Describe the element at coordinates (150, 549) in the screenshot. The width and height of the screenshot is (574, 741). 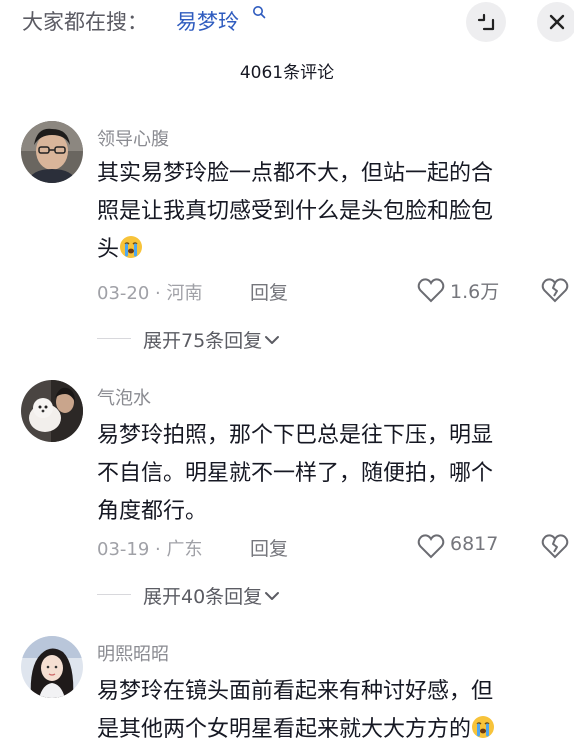
I see `comment-meta: 03-19 · 广东` at that location.